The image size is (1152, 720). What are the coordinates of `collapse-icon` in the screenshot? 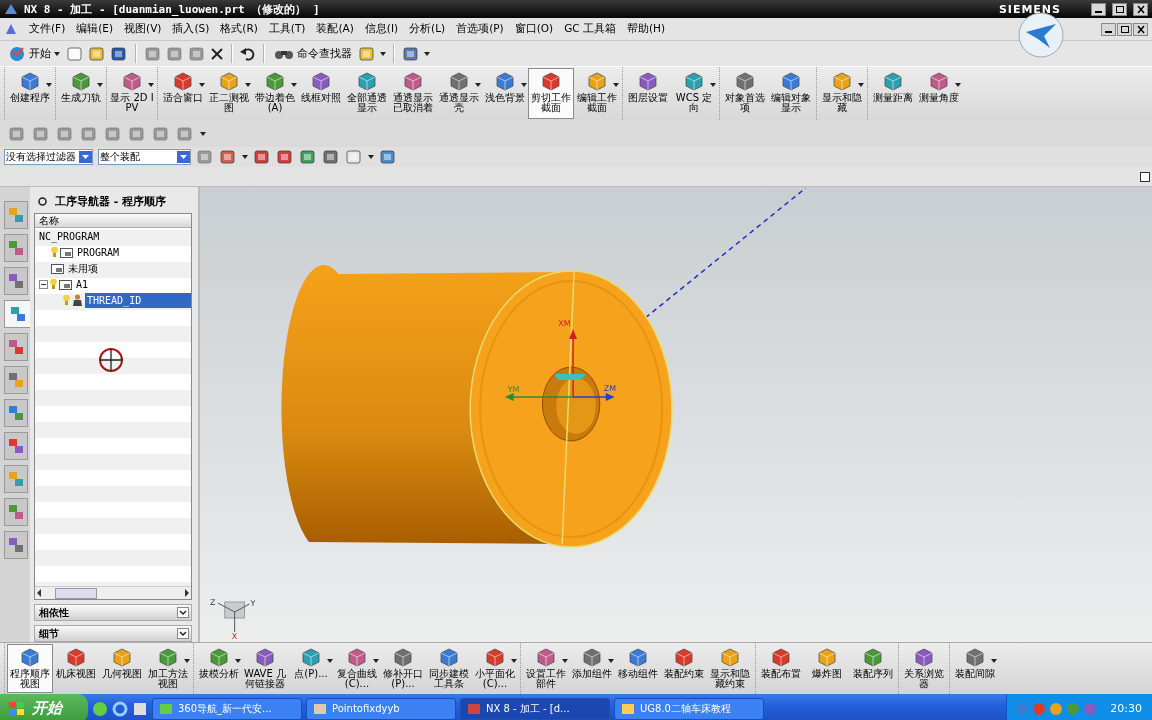 It's located at (43, 284).